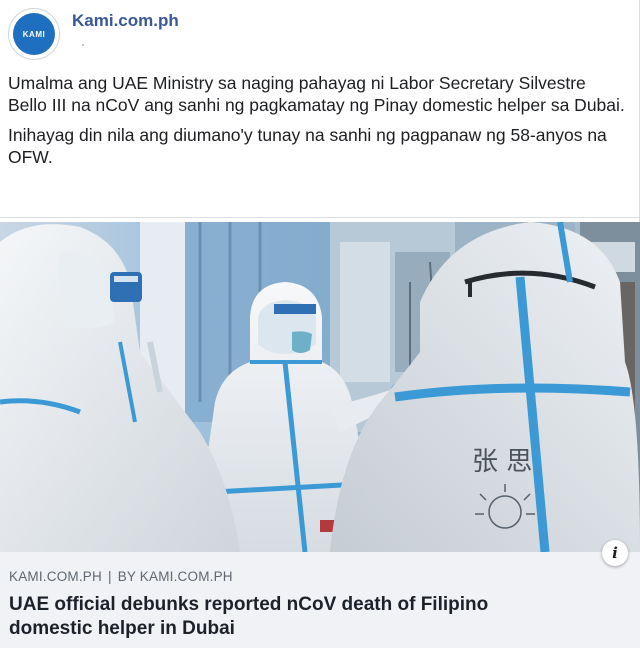 The height and width of the screenshot is (648, 640). I want to click on divider, so click(320, 217).